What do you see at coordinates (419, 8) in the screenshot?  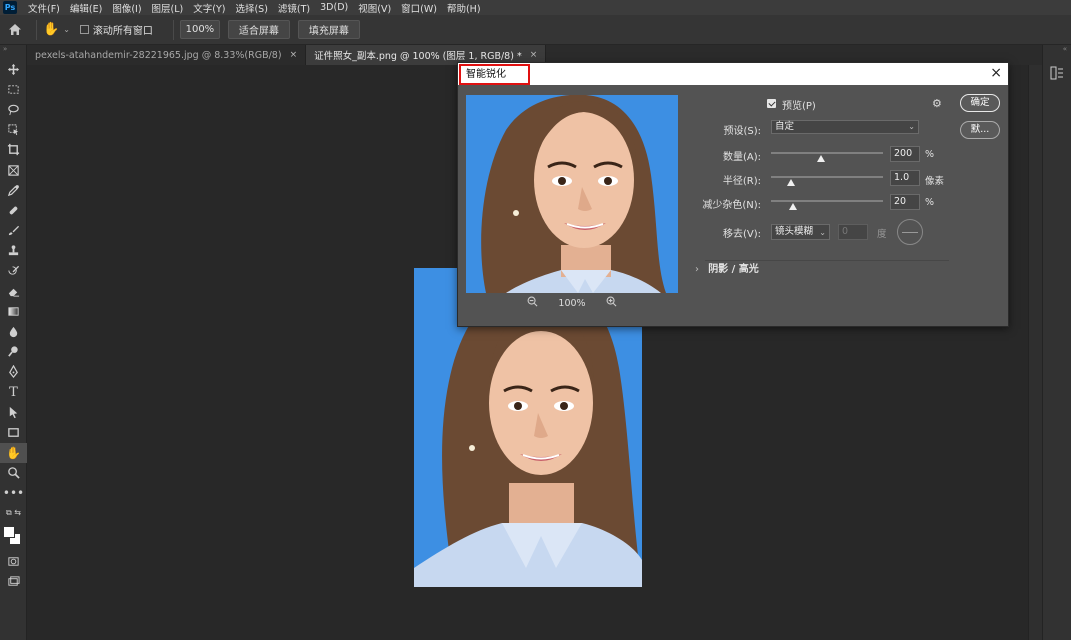 I see `menu-window: 窗口(W)` at bounding box center [419, 8].